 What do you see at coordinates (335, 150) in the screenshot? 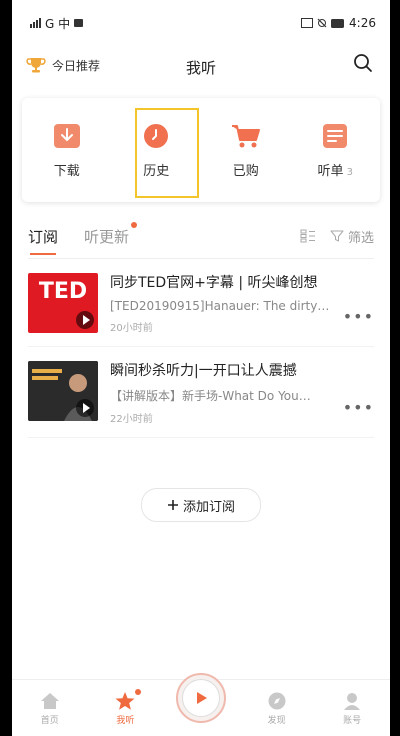
I see `quick-action-playlist: 听单 3` at bounding box center [335, 150].